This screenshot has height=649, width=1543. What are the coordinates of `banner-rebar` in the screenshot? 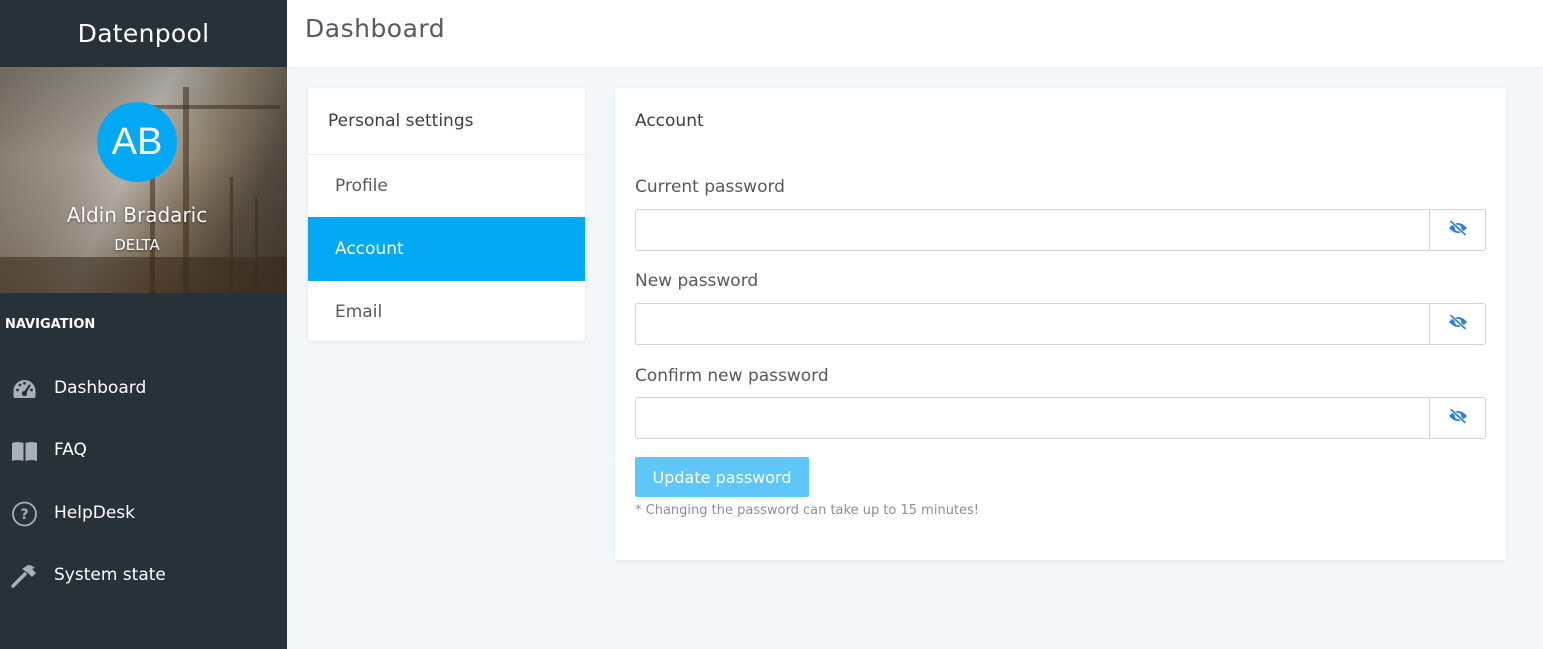 It's located at (231, 235).